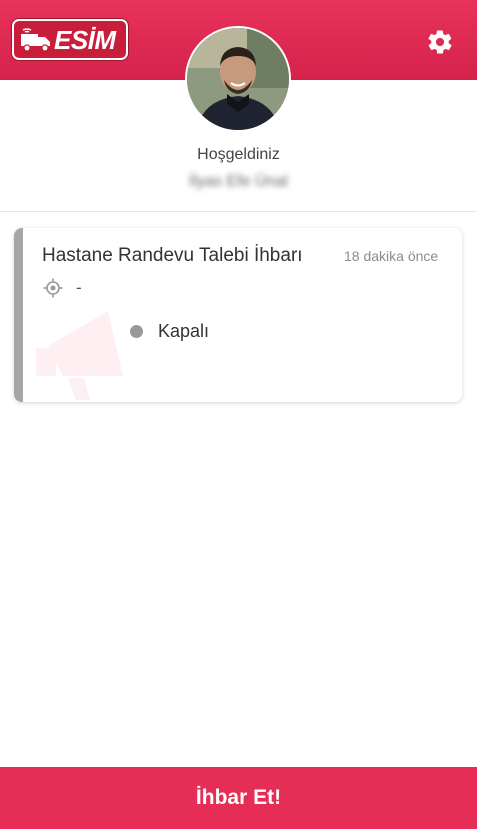  I want to click on avatar, so click(238, 79).